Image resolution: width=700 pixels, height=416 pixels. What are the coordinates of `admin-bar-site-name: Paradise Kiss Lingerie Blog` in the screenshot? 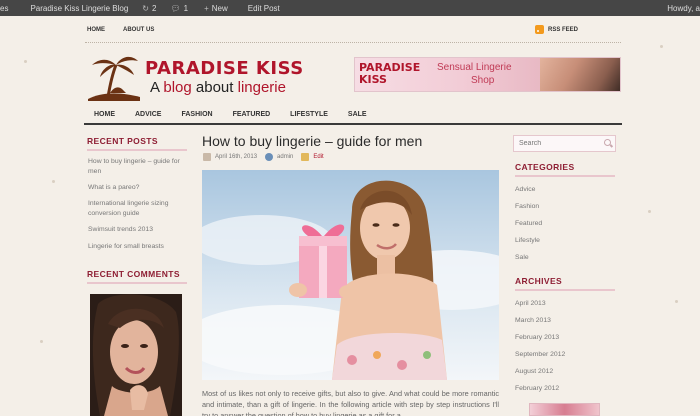 It's located at (74, 8).